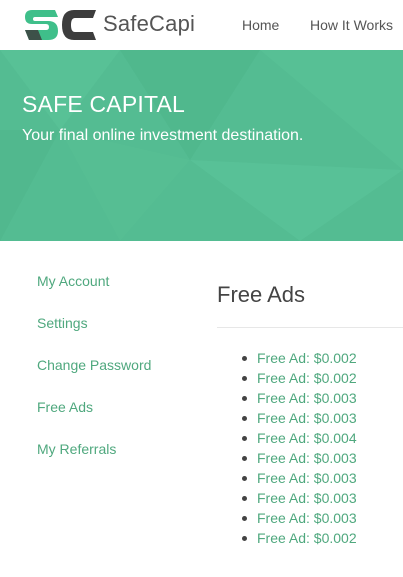 The height and width of the screenshot is (577, 403). I want to click on sc-logo-icon, so click(60, 25).